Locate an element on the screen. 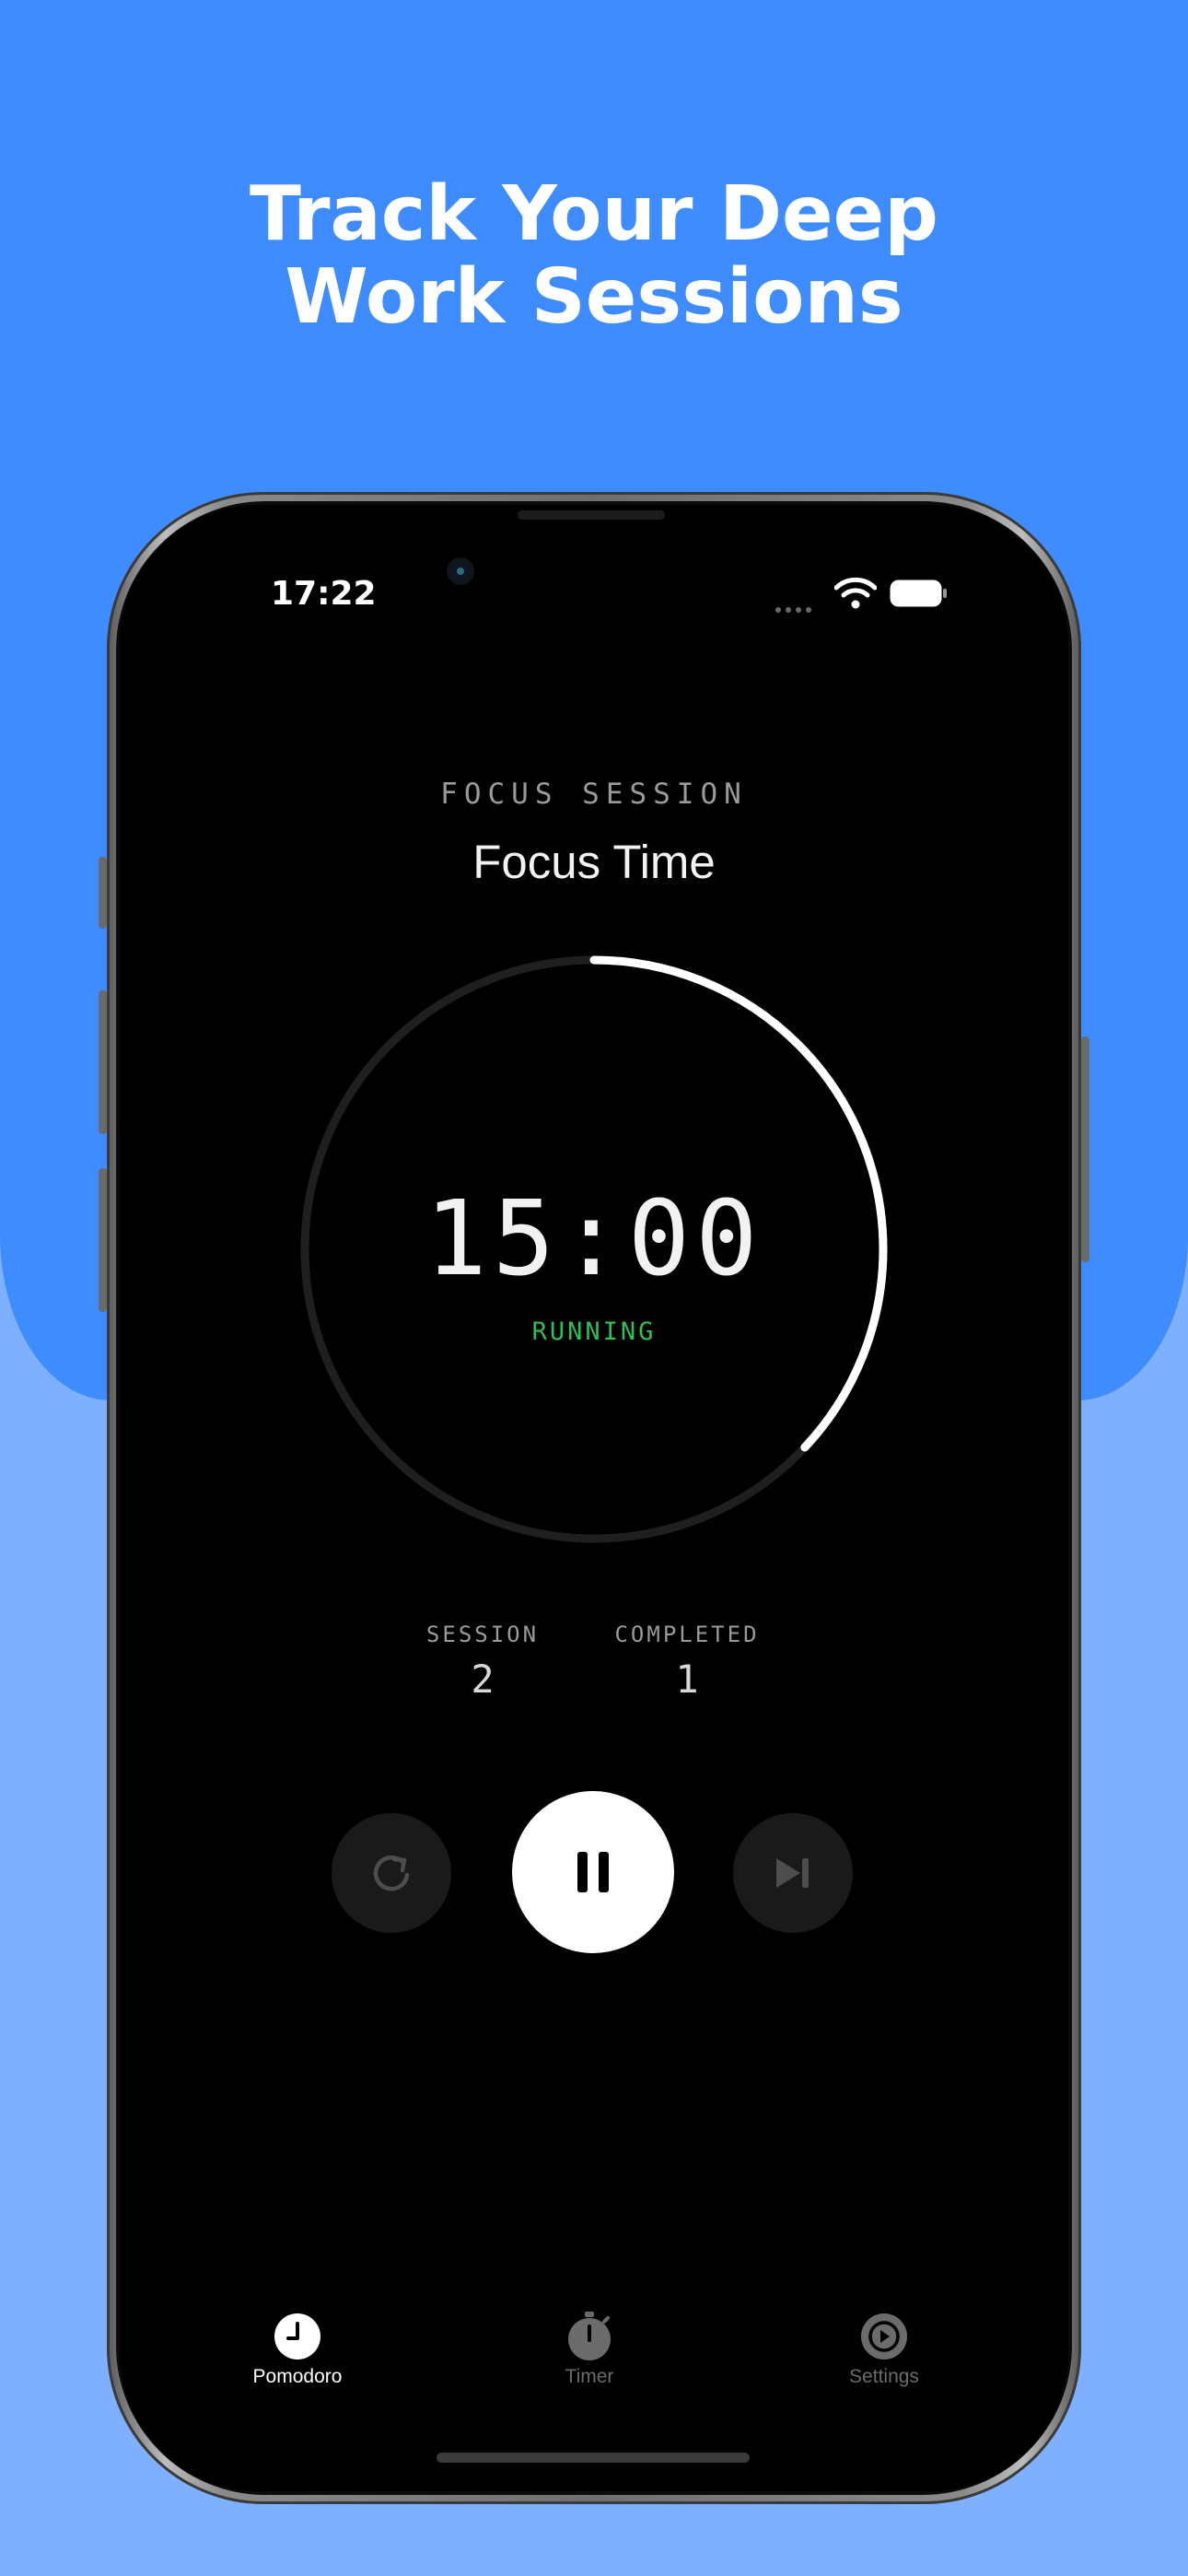 This screenshot has height=2576, width=1188. pause-button is located at coordinates (593, 1872).